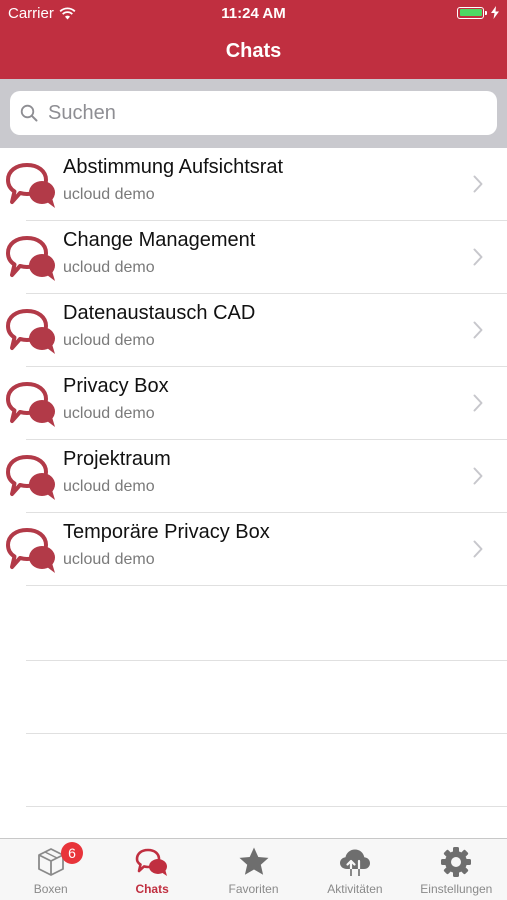 The width and height of the screenshot is (507, 900). I want to click on battery-icon, so click(472, 12).